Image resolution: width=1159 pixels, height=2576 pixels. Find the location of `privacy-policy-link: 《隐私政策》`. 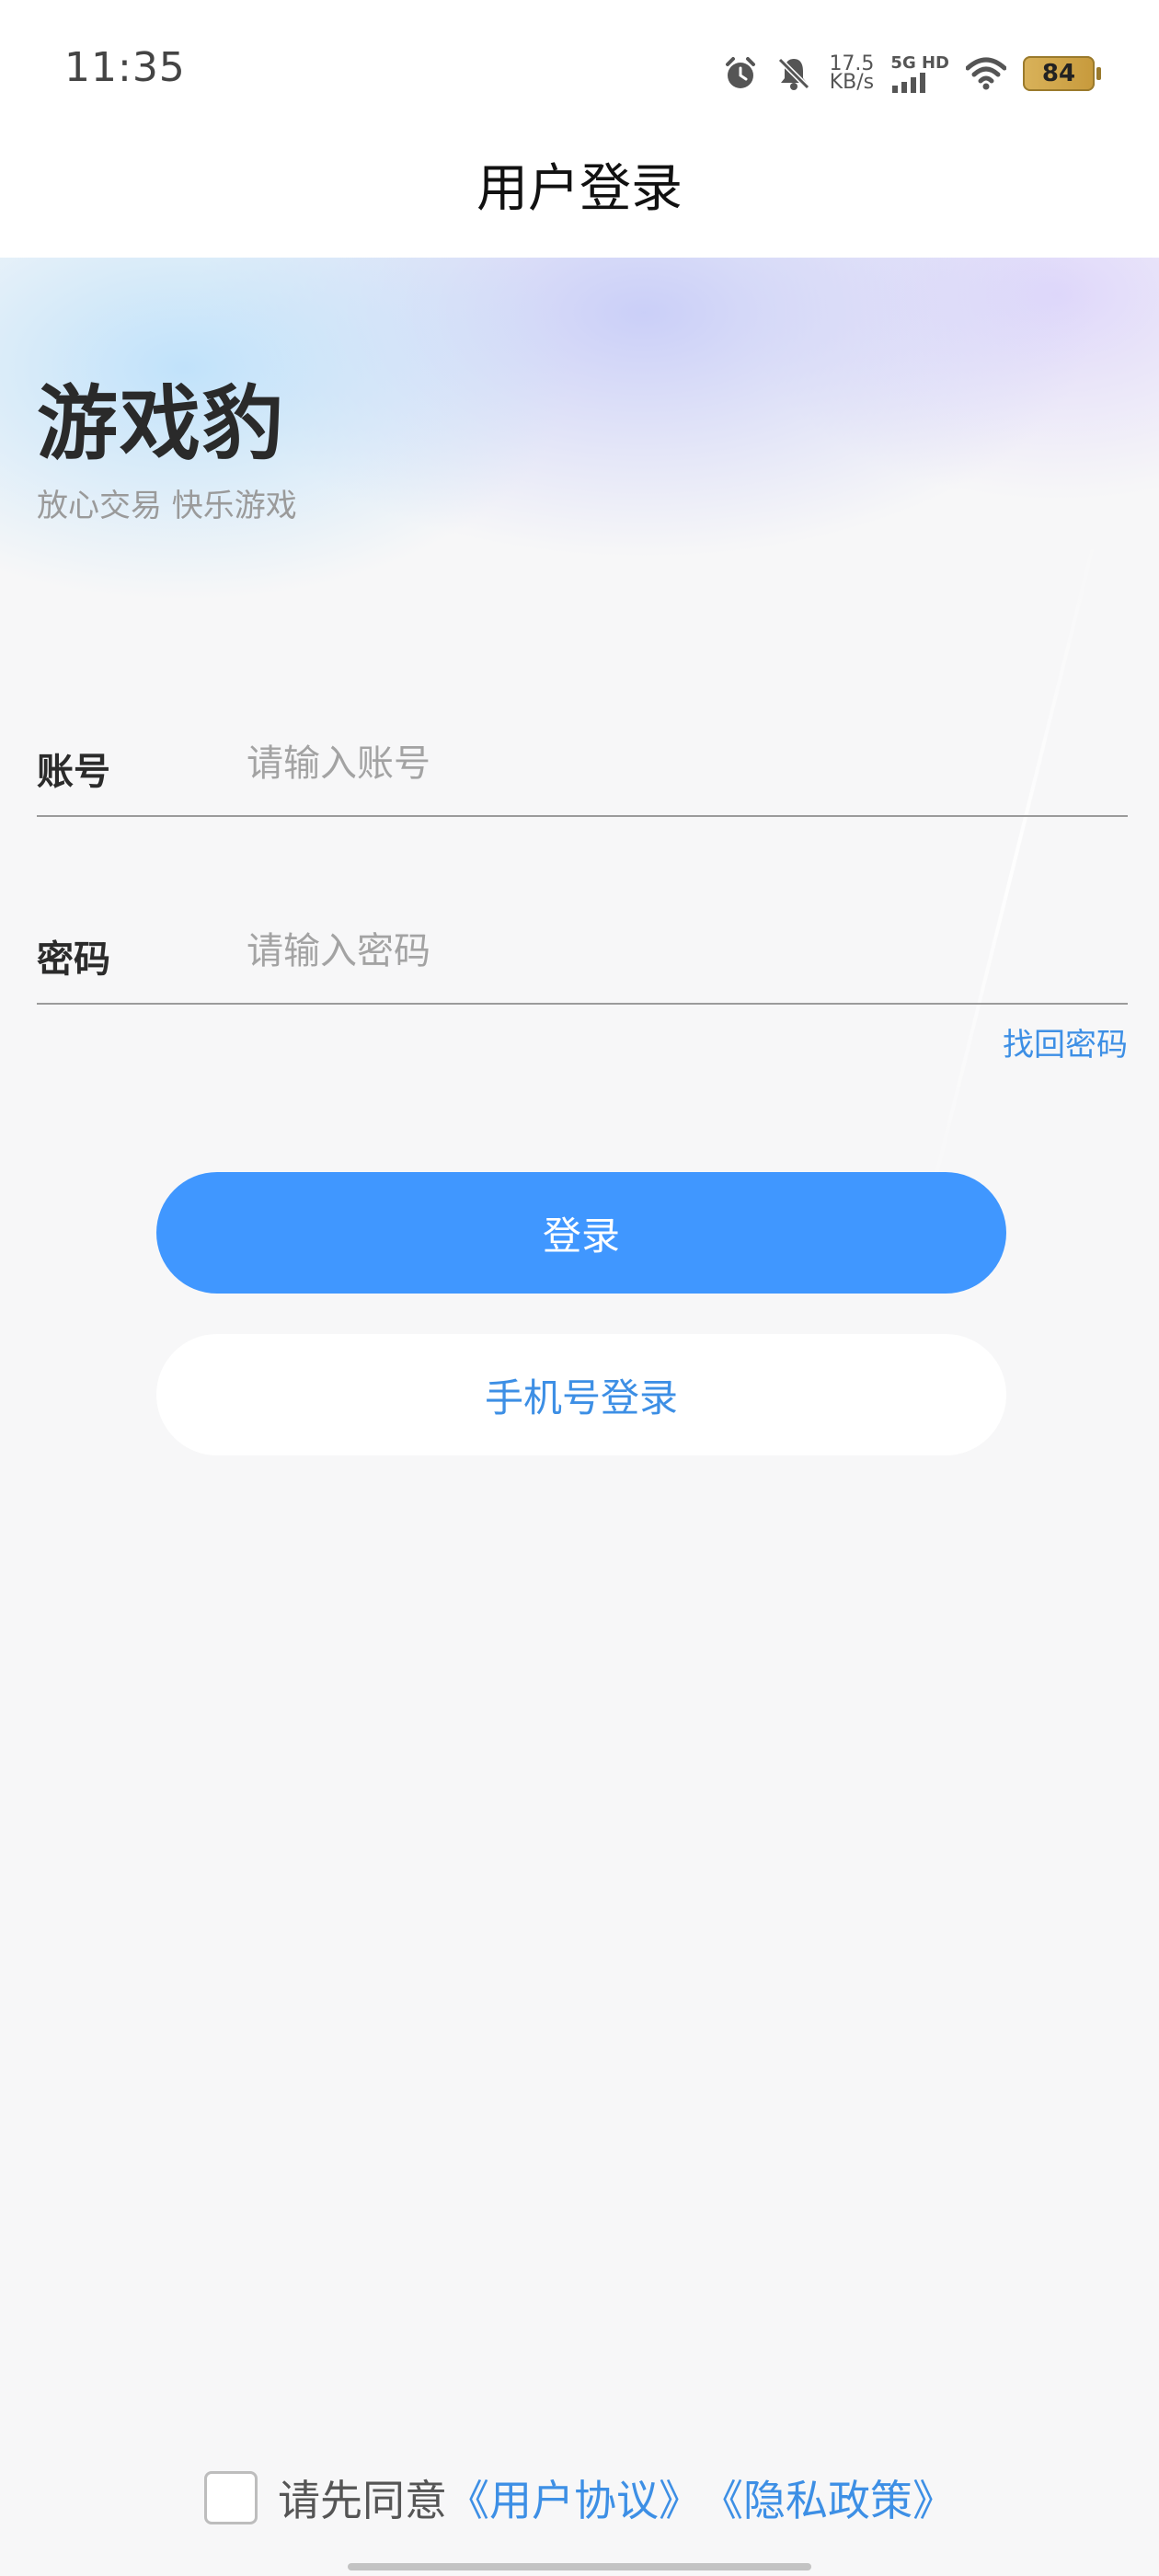

privacy-policy-link: 《隐私政策》 is located at coordinates (828, 2497).